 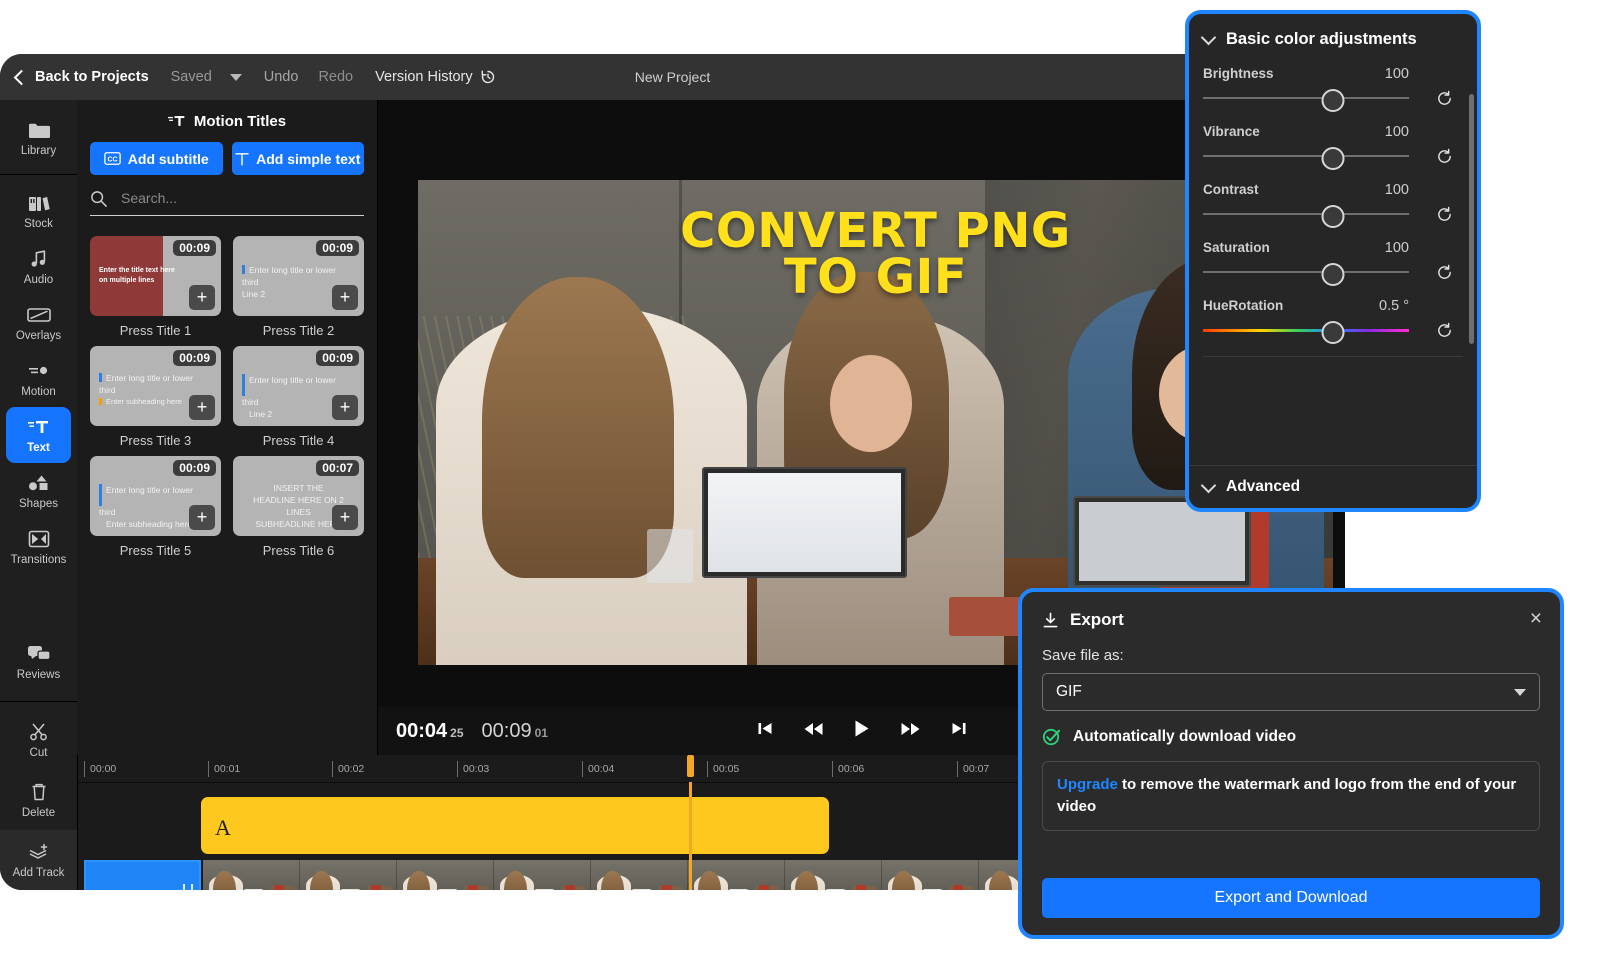 What do you see at coordinates (335, 77) in the screenshot?
I see `redo-button: Redo` at bounding box center [335, 77].